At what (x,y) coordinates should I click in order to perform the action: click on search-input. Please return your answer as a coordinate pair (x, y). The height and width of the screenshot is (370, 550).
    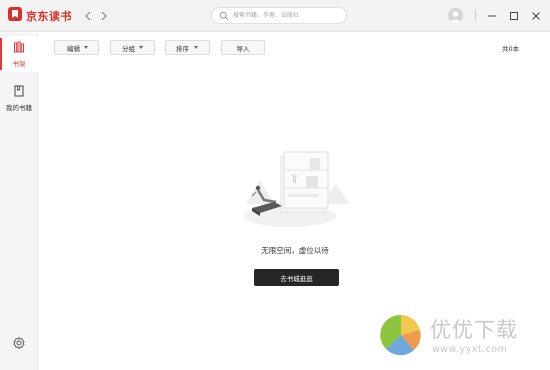
    Looking at the image, I should click on (288, 15).